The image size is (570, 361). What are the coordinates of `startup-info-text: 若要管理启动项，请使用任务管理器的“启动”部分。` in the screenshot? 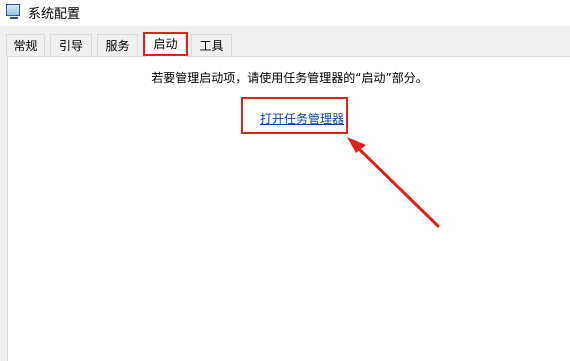 It's located at (289, 78).